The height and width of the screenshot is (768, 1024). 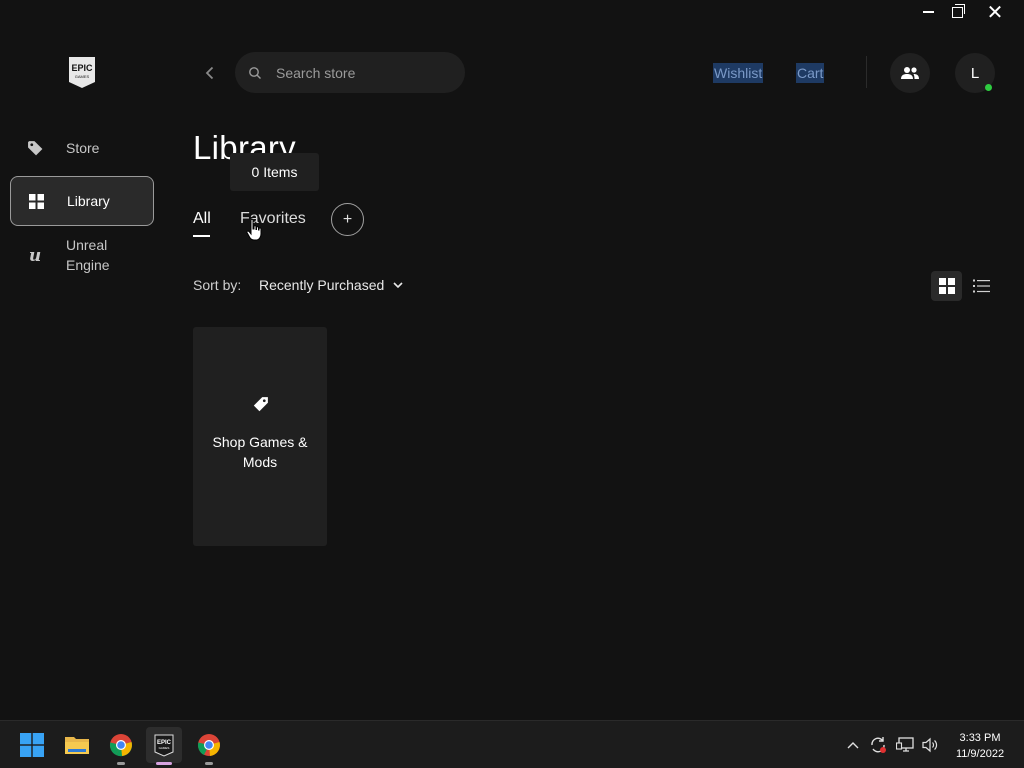 I want to click on svg-text: GAMES, so click(x=164, y=748).